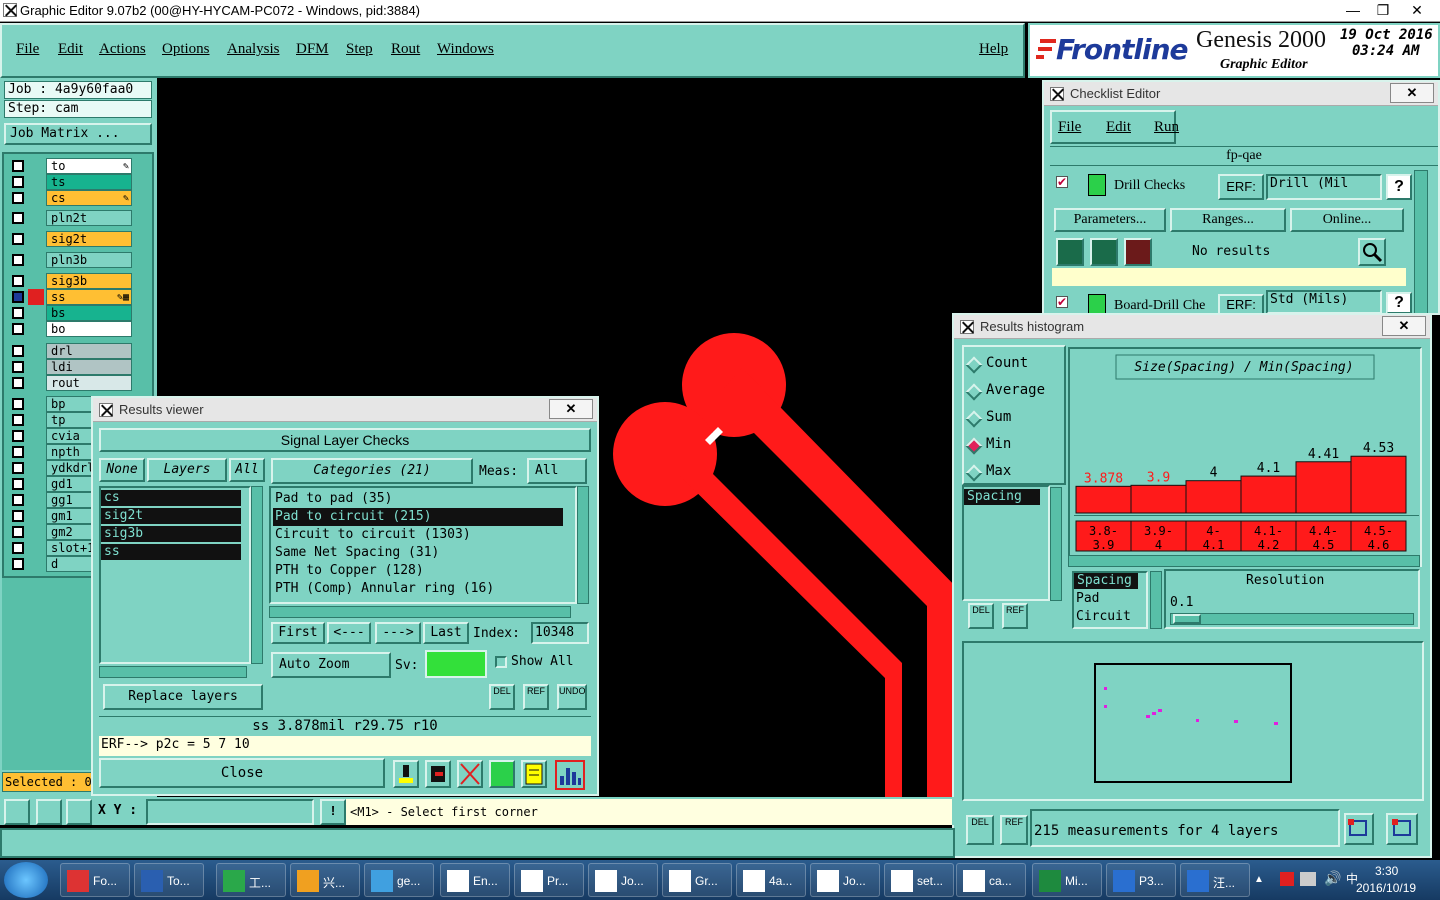  Describe the element at coordinates (89, 239) in the screenshot. I see `layer-name: sig2t` at that location.